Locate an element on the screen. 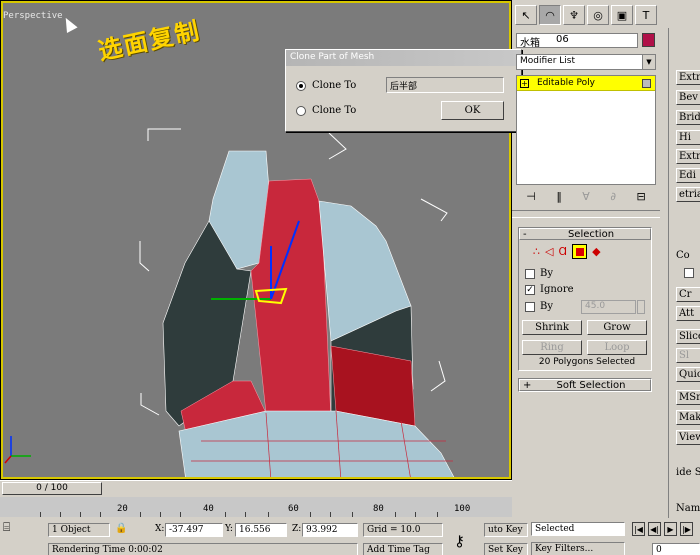 This screenshot has height=555, width=700. previous-frame-icon: ◀| is located at coordinates (654, 529).